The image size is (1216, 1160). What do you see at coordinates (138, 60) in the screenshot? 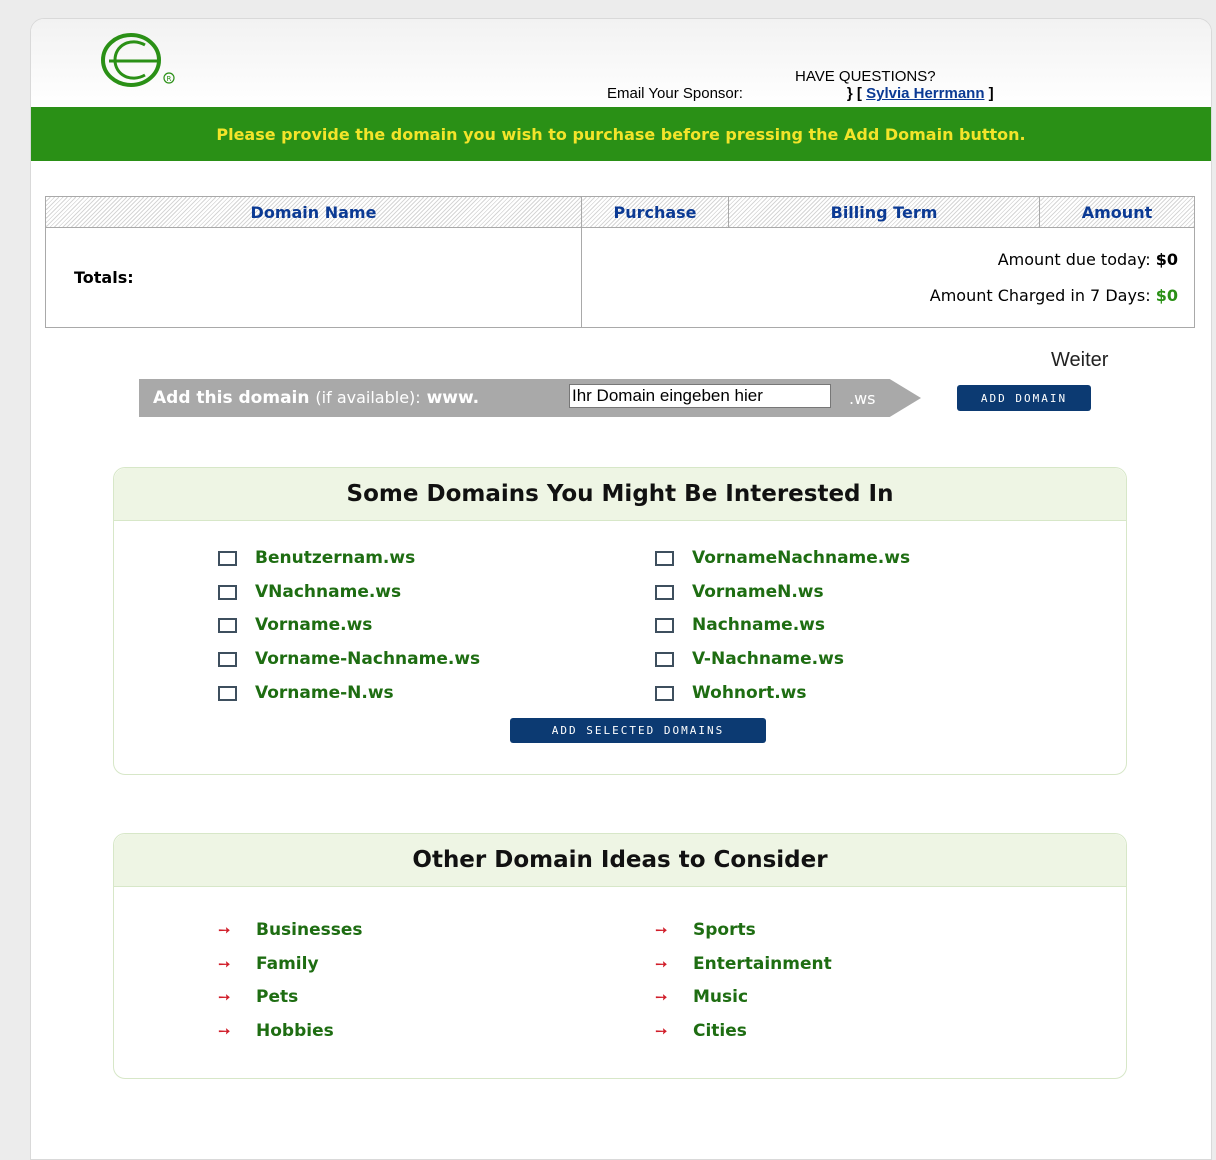
I see `logo-icon: R` at bounding box center [138, 60].